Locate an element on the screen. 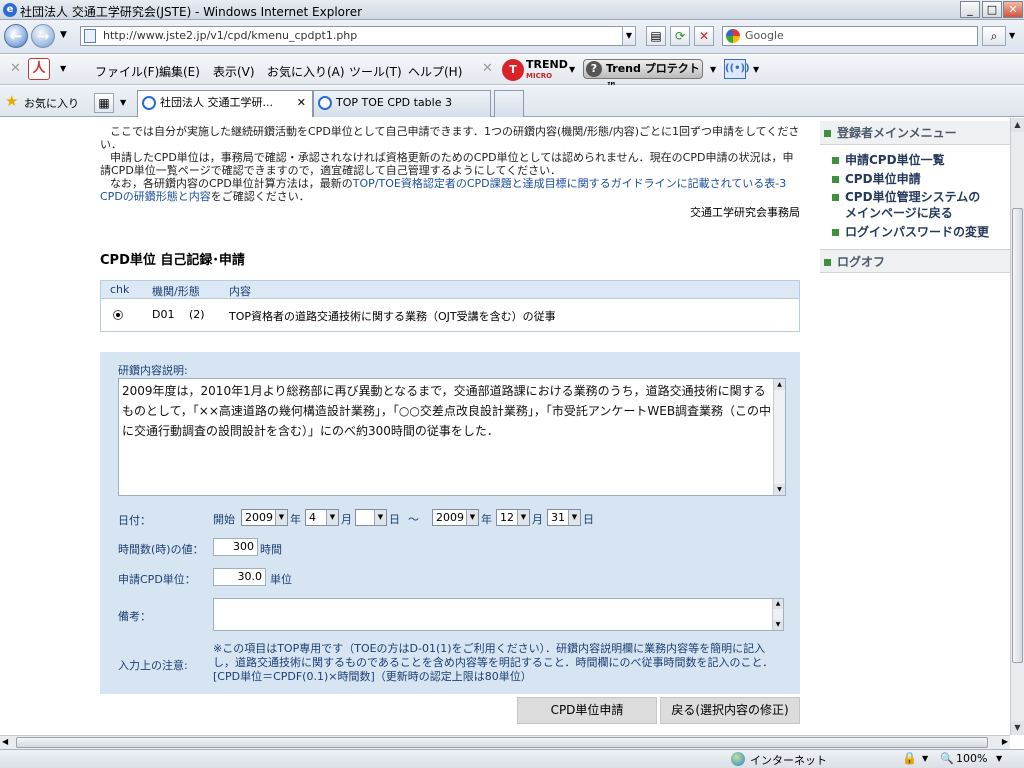 The width and height of the screenshot is (1024, 768). zoom-dropdown-icon: ▼ is located at coordinates (999, 758).